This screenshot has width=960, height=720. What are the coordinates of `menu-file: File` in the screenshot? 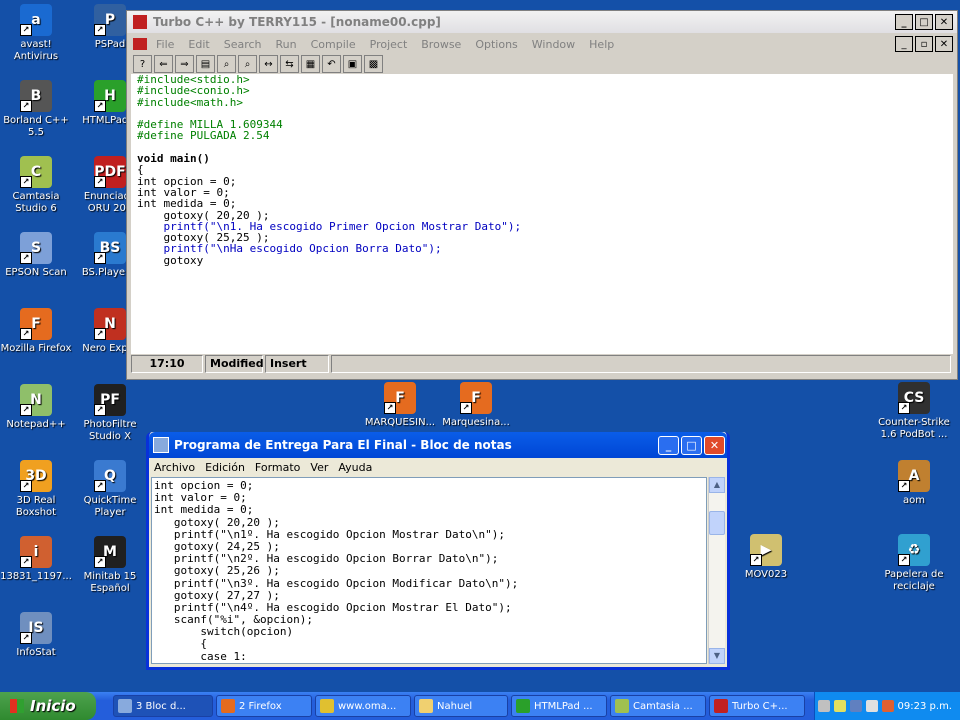 It's located at (165, 44).